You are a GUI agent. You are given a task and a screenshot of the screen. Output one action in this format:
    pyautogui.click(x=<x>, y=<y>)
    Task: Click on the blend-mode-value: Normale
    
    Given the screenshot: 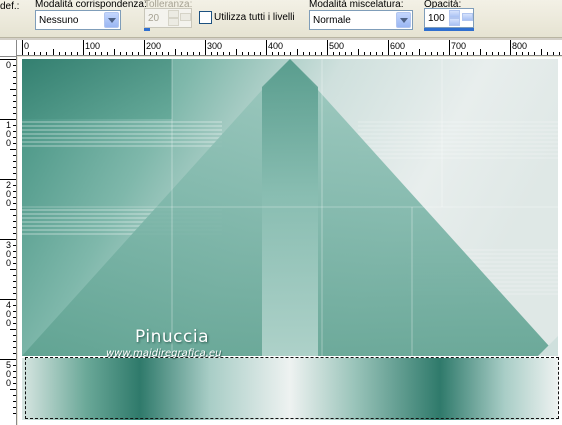 What is the action you would take?
    pyautogui.click(x=332, y=20)
    